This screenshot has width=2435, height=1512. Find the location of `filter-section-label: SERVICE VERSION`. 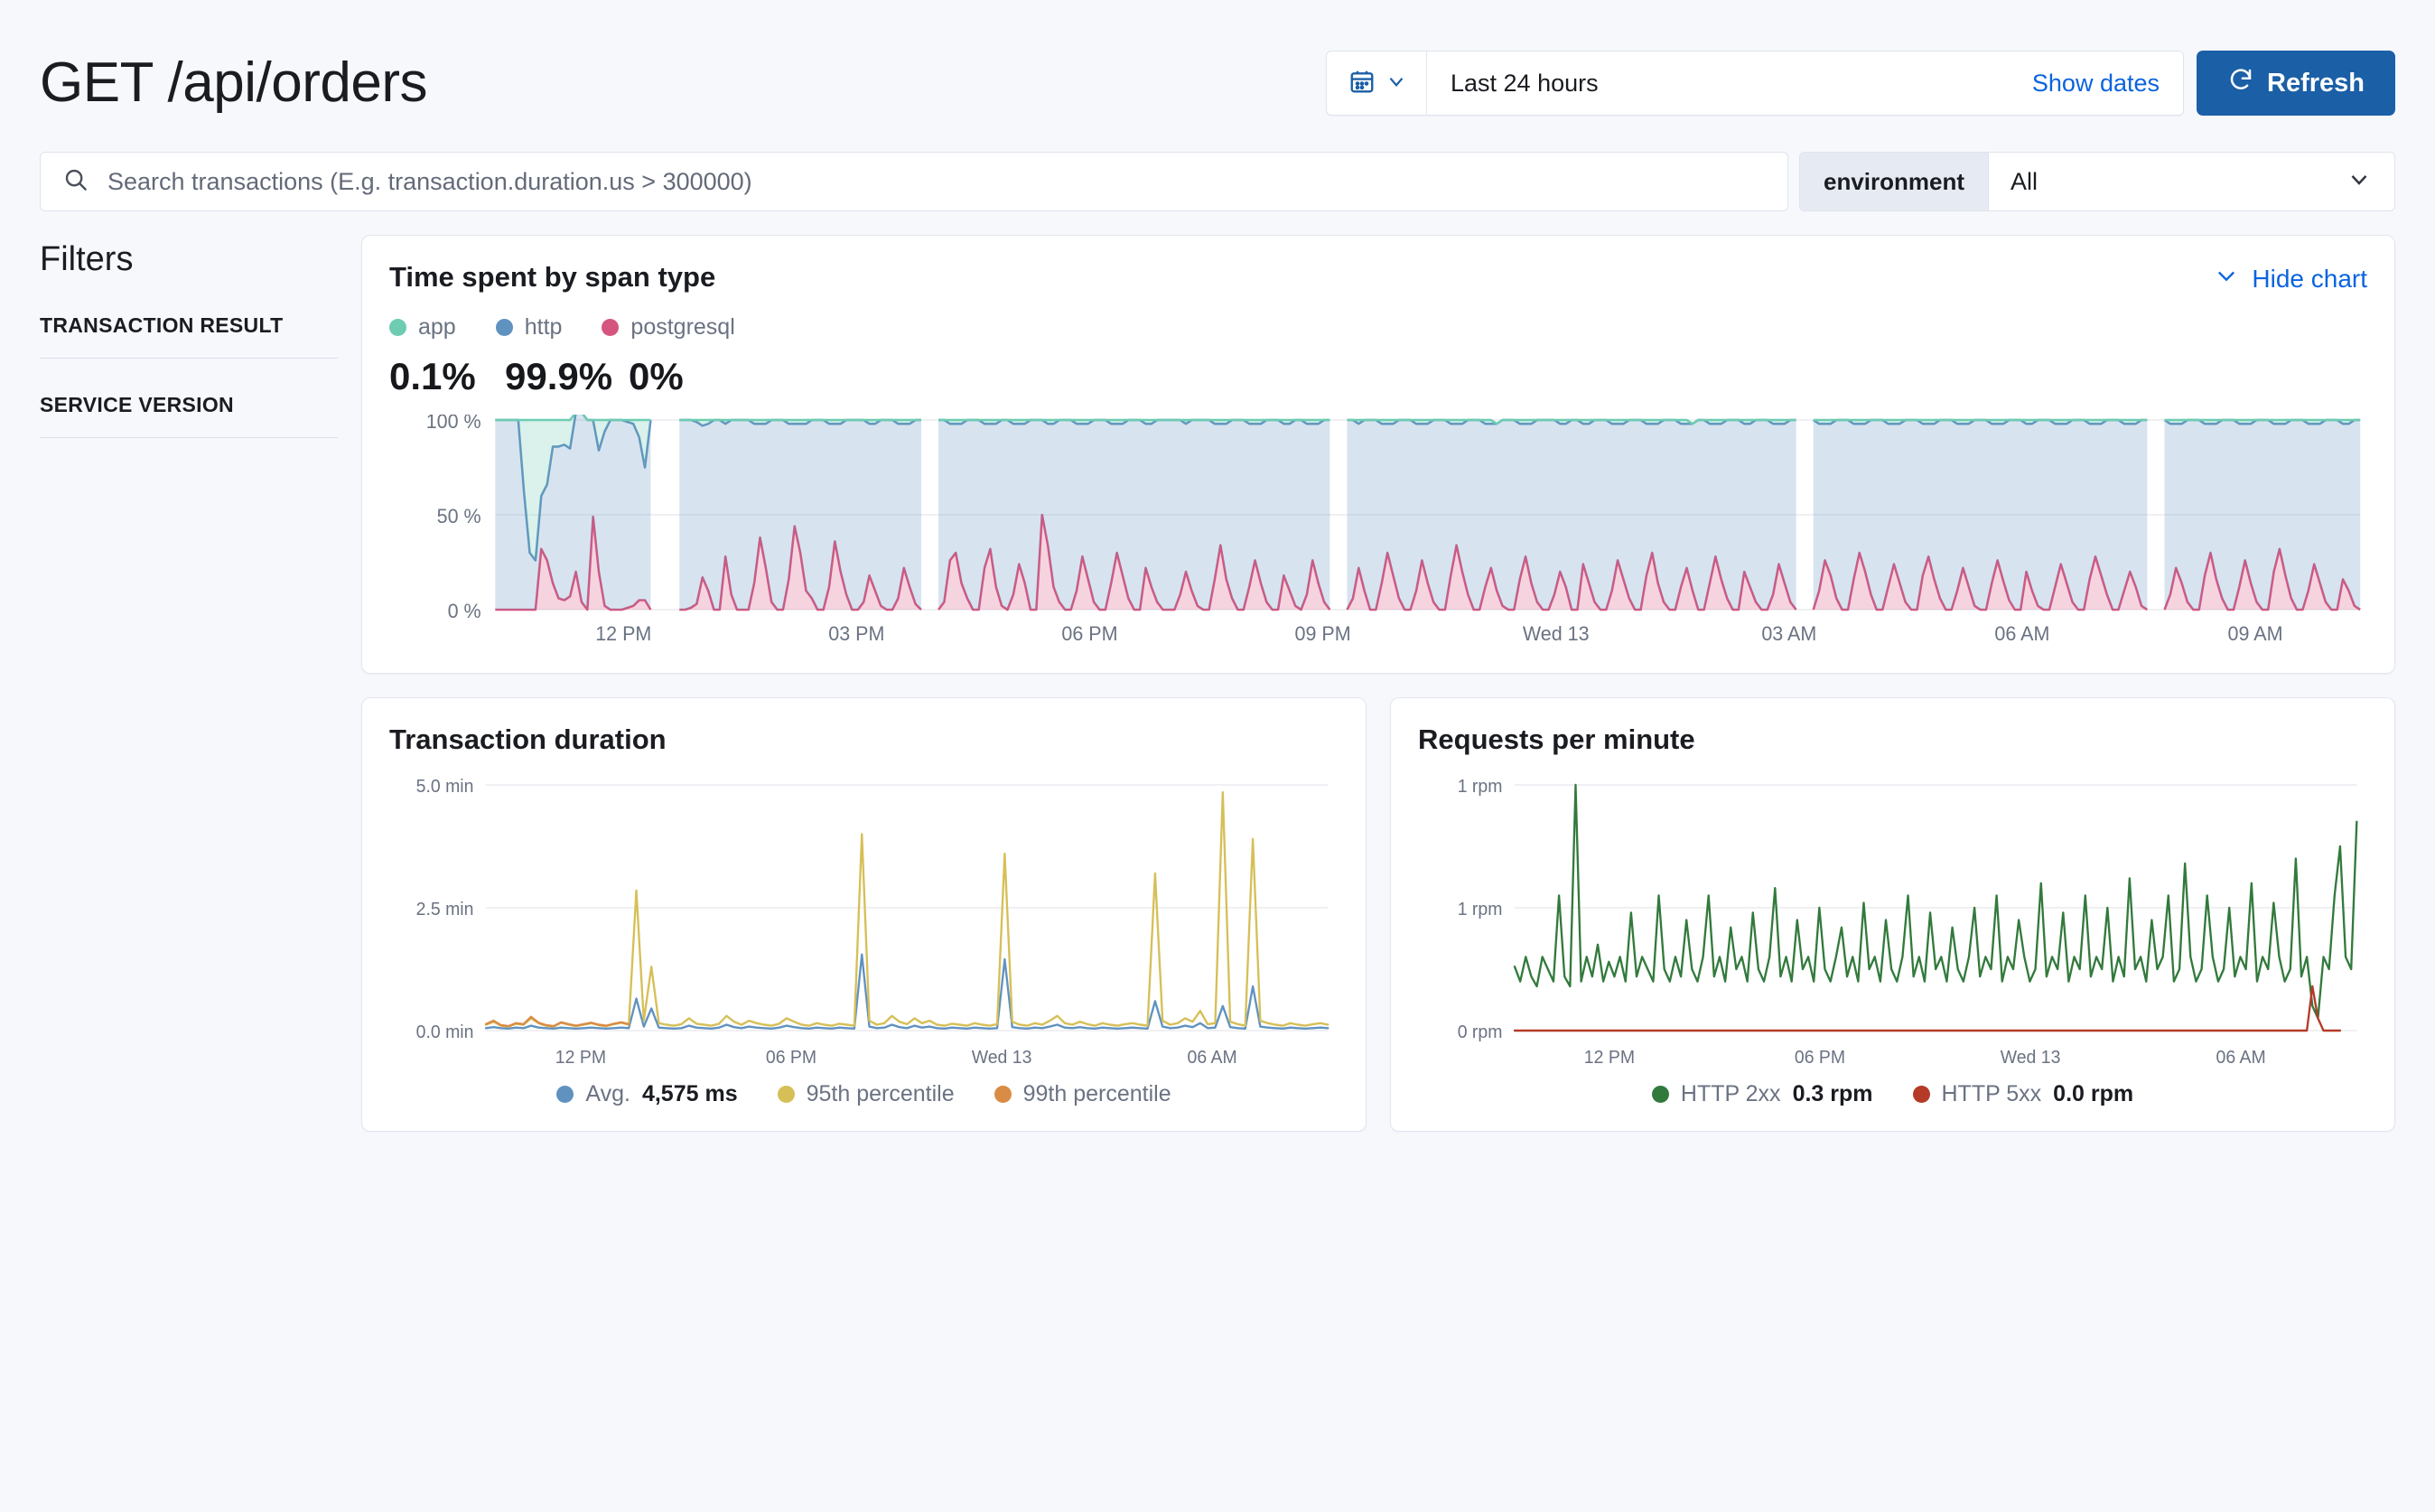

filter-section-label: SERVICE VERSION is located at coordinates (137, 404).